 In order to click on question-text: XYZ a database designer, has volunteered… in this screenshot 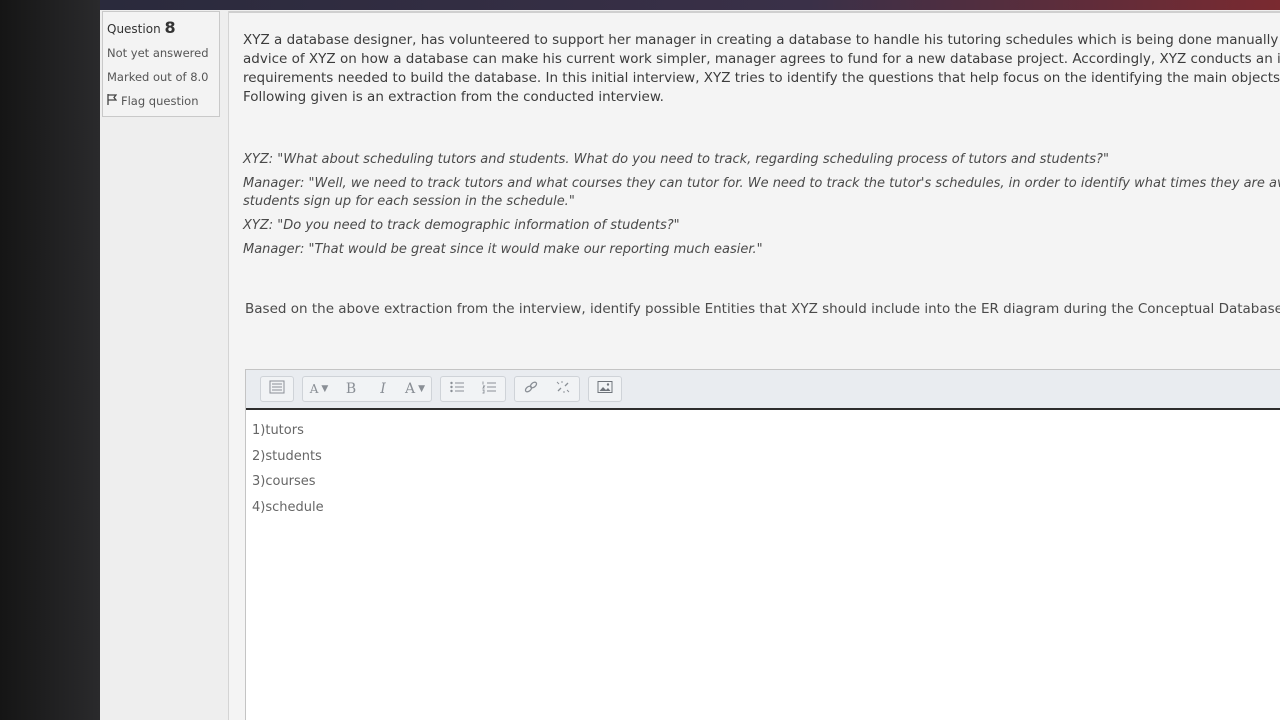, I will do `click(761, 69)`.